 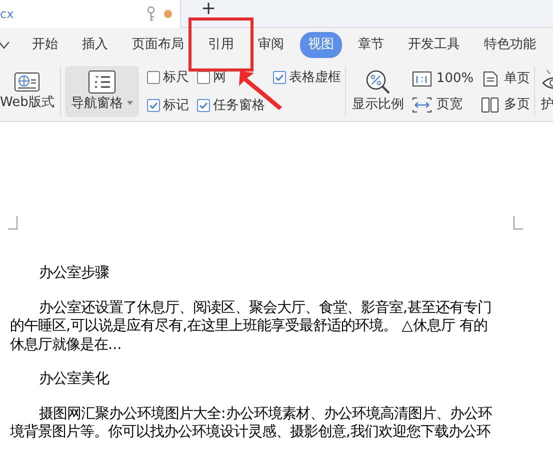 I want to click on dropdown-caret-icon, so click(x=130, y=103).